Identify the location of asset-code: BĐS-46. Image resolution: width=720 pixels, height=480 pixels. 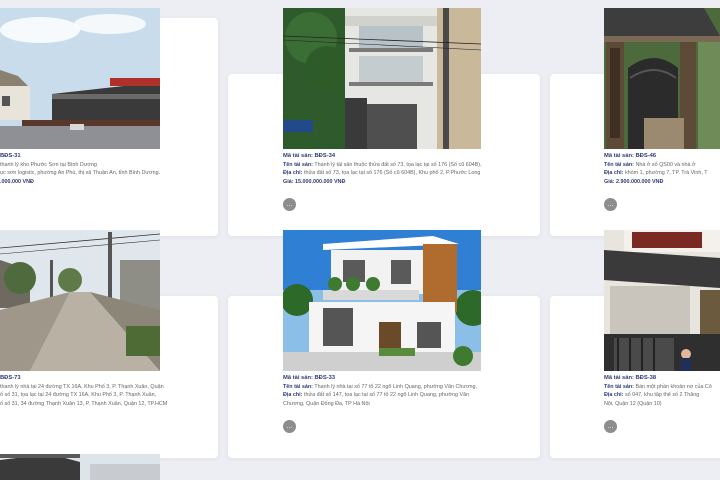
(646, 156).